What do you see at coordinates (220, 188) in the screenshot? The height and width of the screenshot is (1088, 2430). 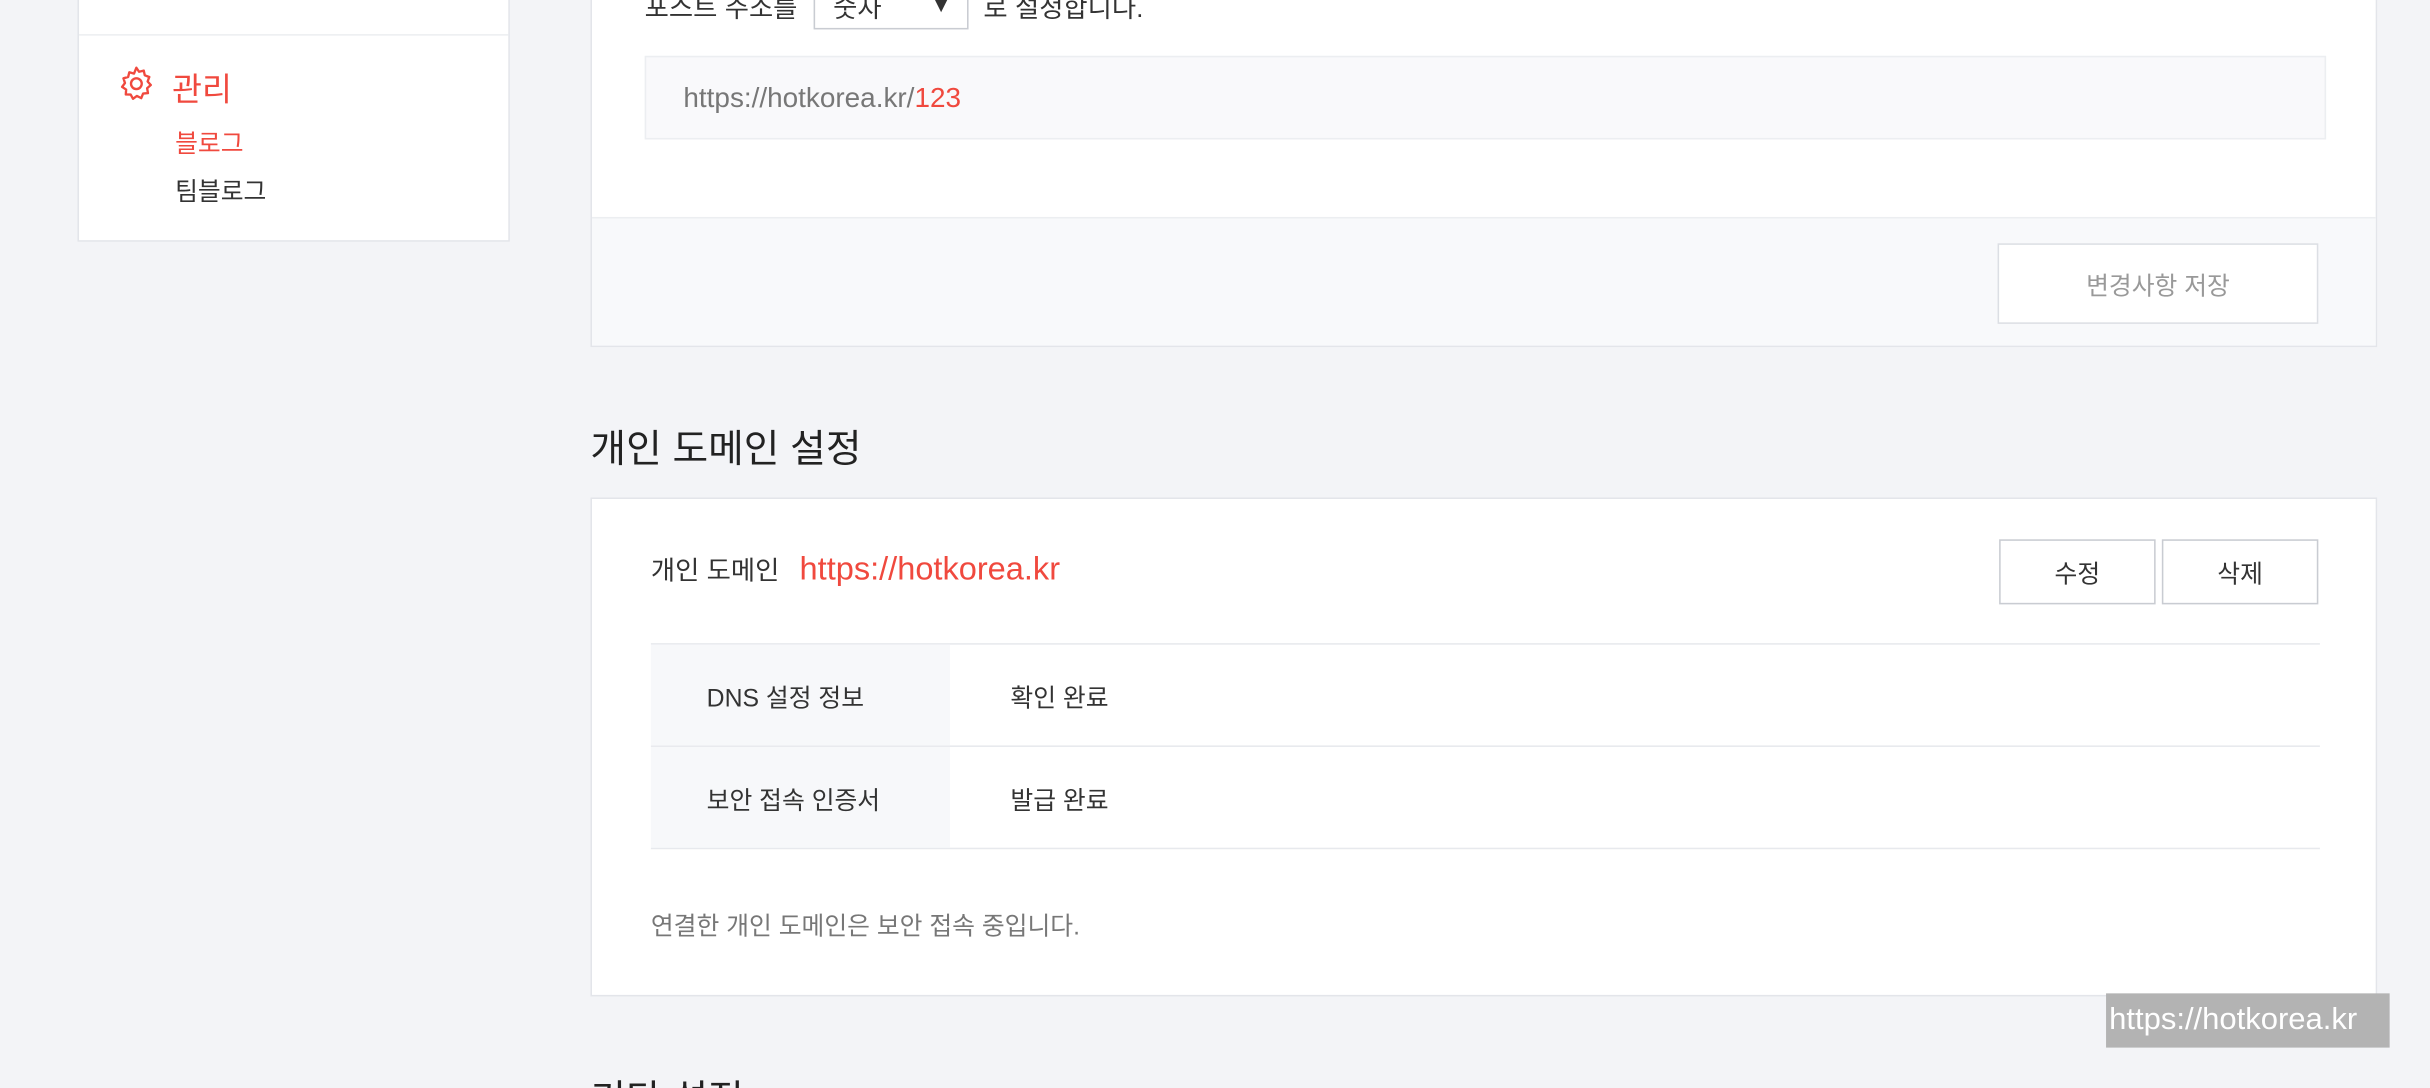 I see `sidebar-item-team-blog: 팀블로그` at bounding box center [220, 188].